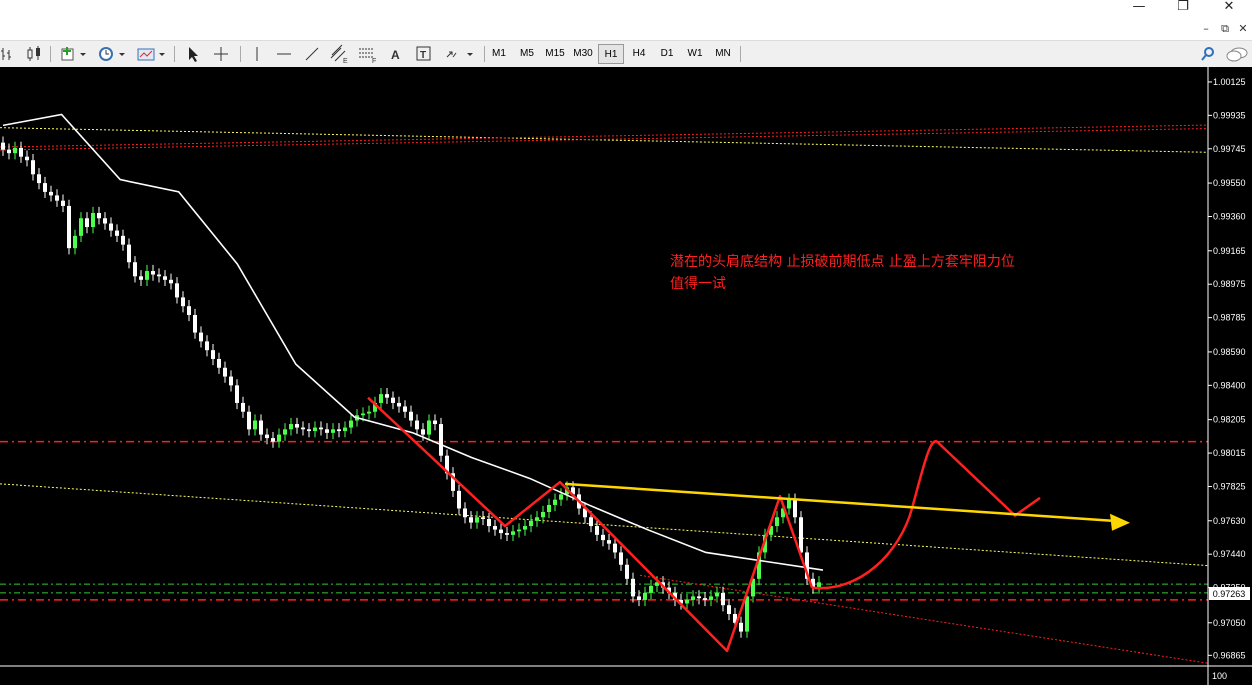 This screenshot has width=1252, height=685. I want to click on fibonacci-icon: F, so click(368, 54).